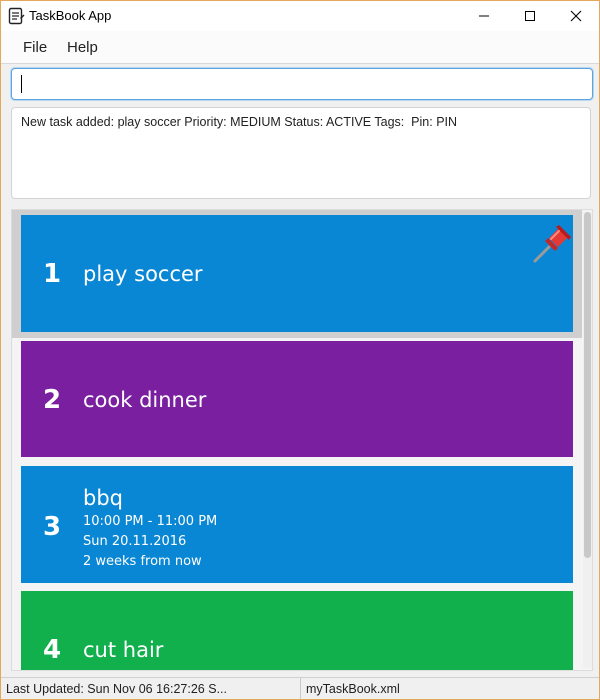 This screenshot has width=600, height=700. I want to click on command-input, so click(302, 84).